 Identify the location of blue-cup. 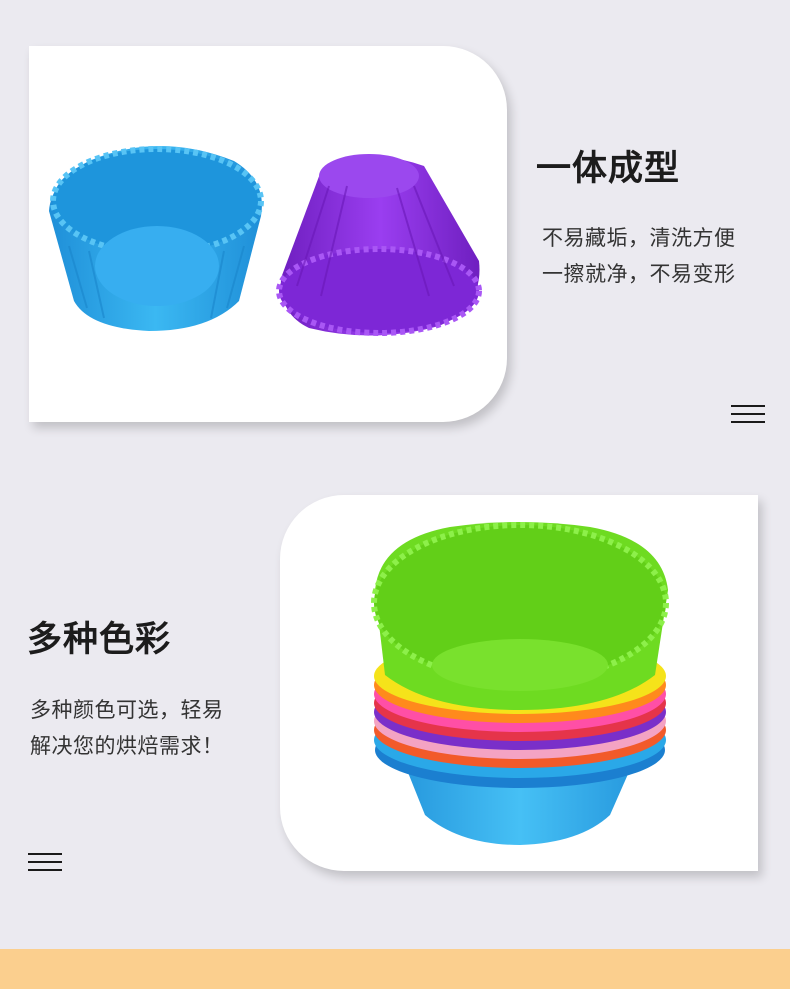
(156, 238).